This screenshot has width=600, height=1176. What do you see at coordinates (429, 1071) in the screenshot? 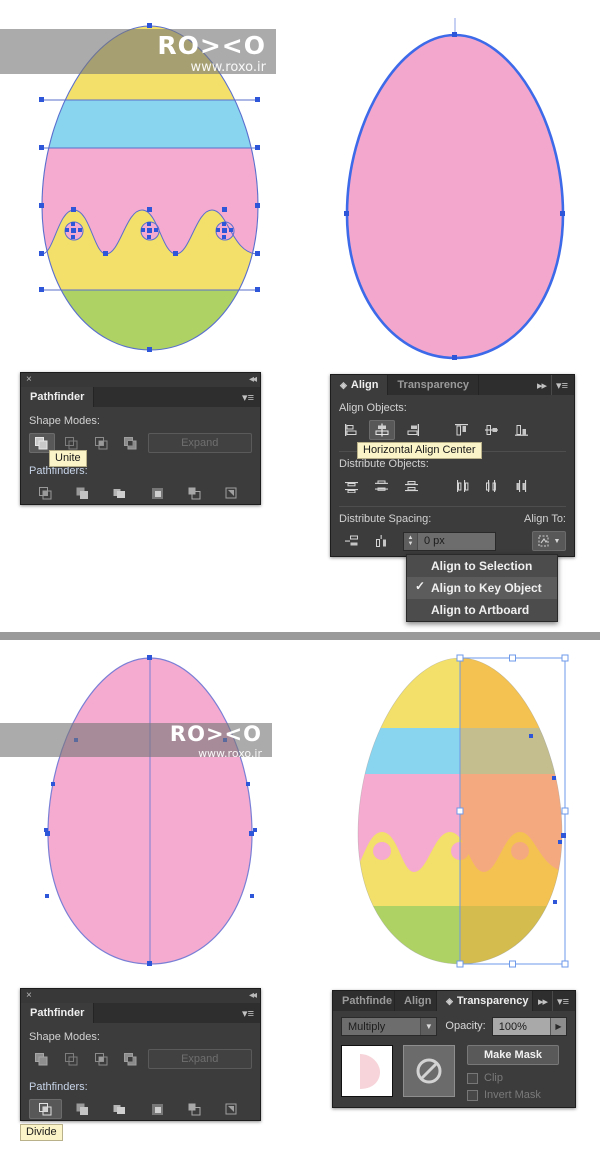
I see `mask-thumbnail` at bounding box center [429, 1071].